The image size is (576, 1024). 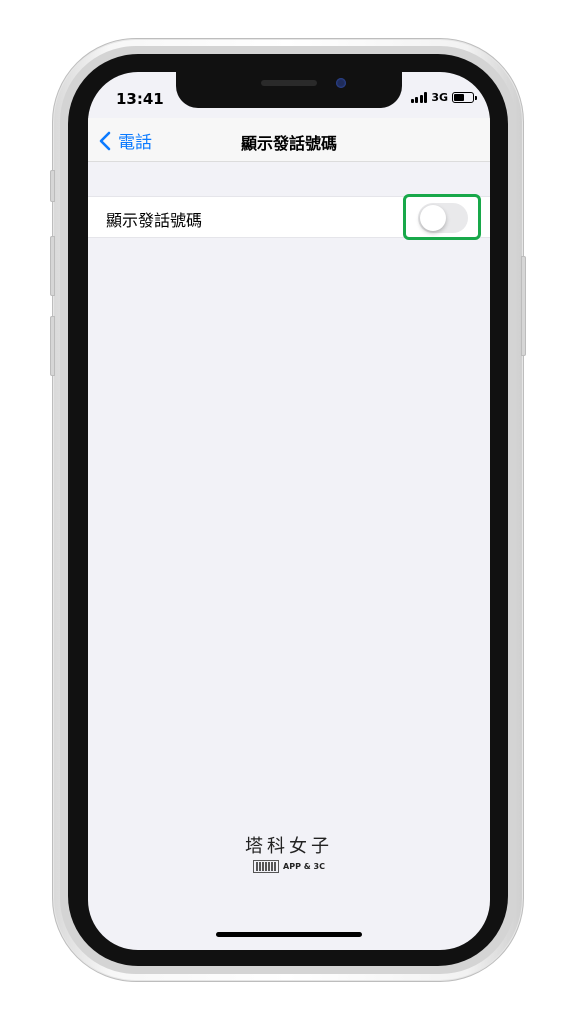 What do you see at coordinates (433, 218) in the screenshot?
I see `toggle-knob` at bounding box center [433, 218].